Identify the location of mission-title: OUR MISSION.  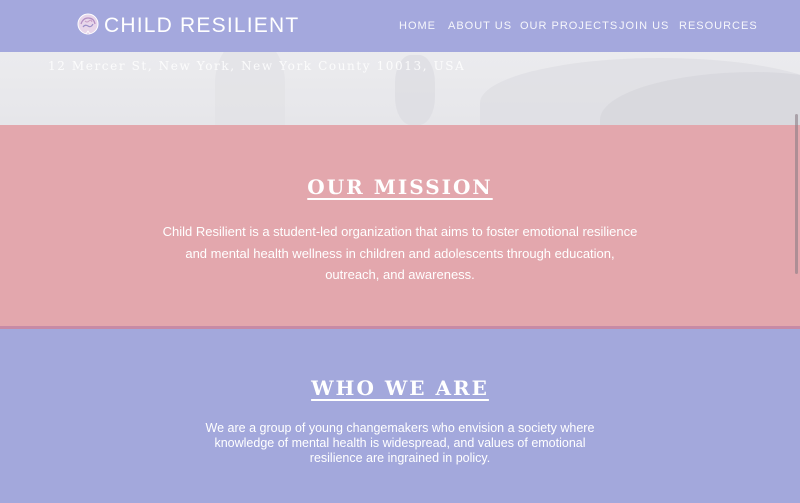
(400, 187).